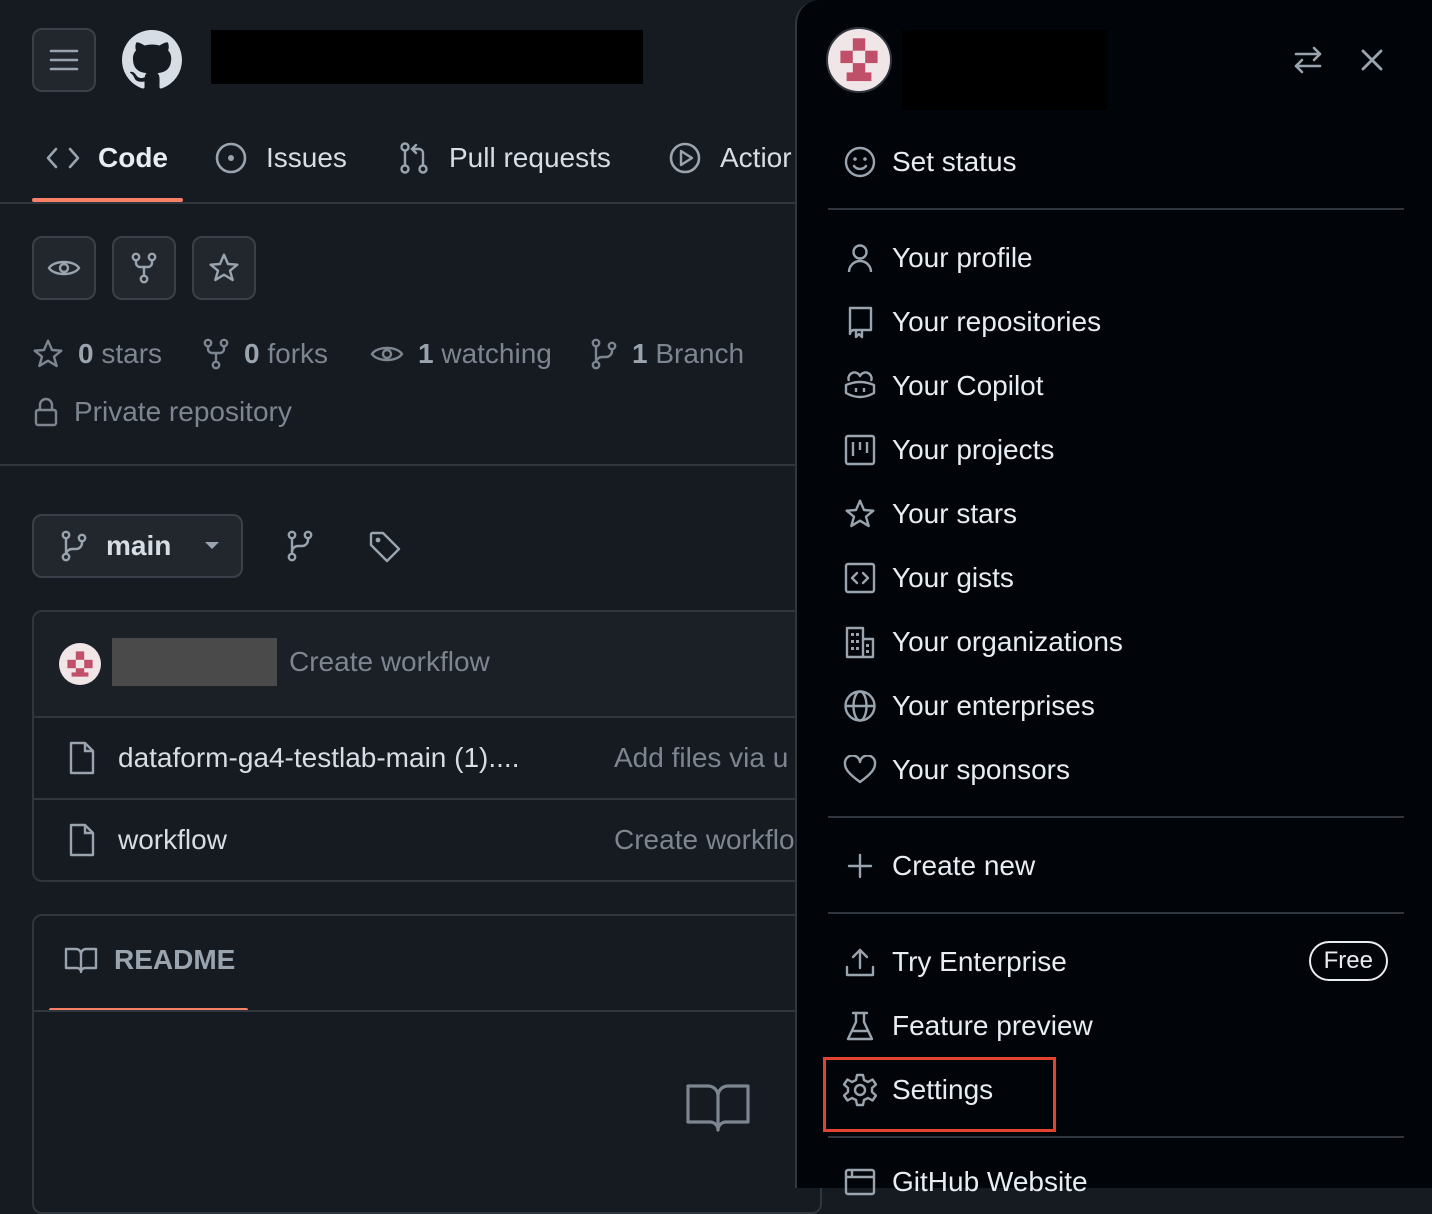 The height and width of the screenshot is (1214, 1432). Describe the element at coordinates (953, 577) in the screenshot. I see `menu-item-label: Your gists` at that location.